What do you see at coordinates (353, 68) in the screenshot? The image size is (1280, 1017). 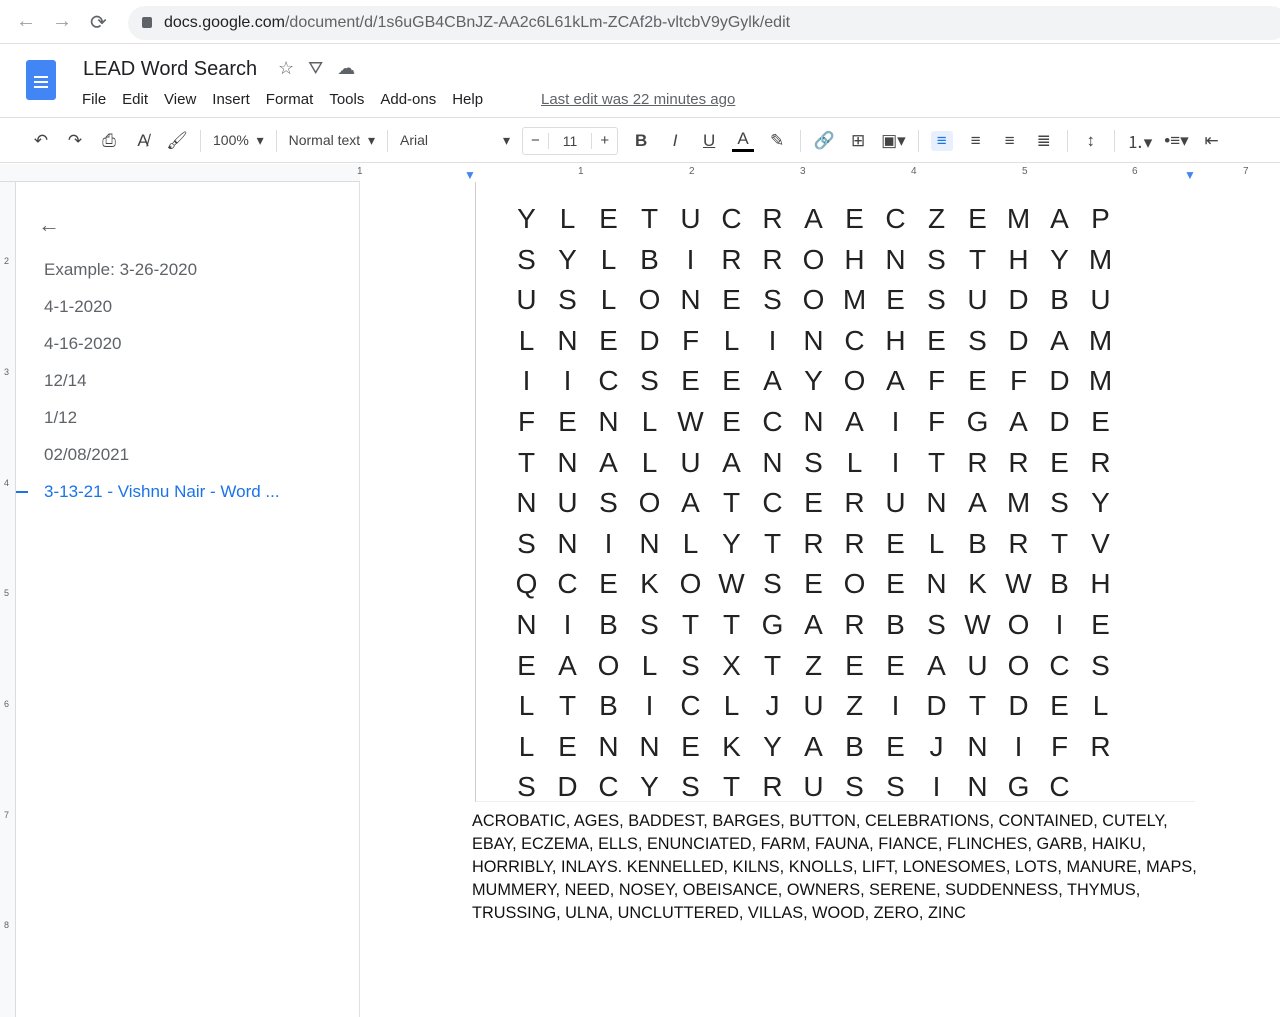 I see `cloud-status-icon: ☁` at bounding box center [353, 68].